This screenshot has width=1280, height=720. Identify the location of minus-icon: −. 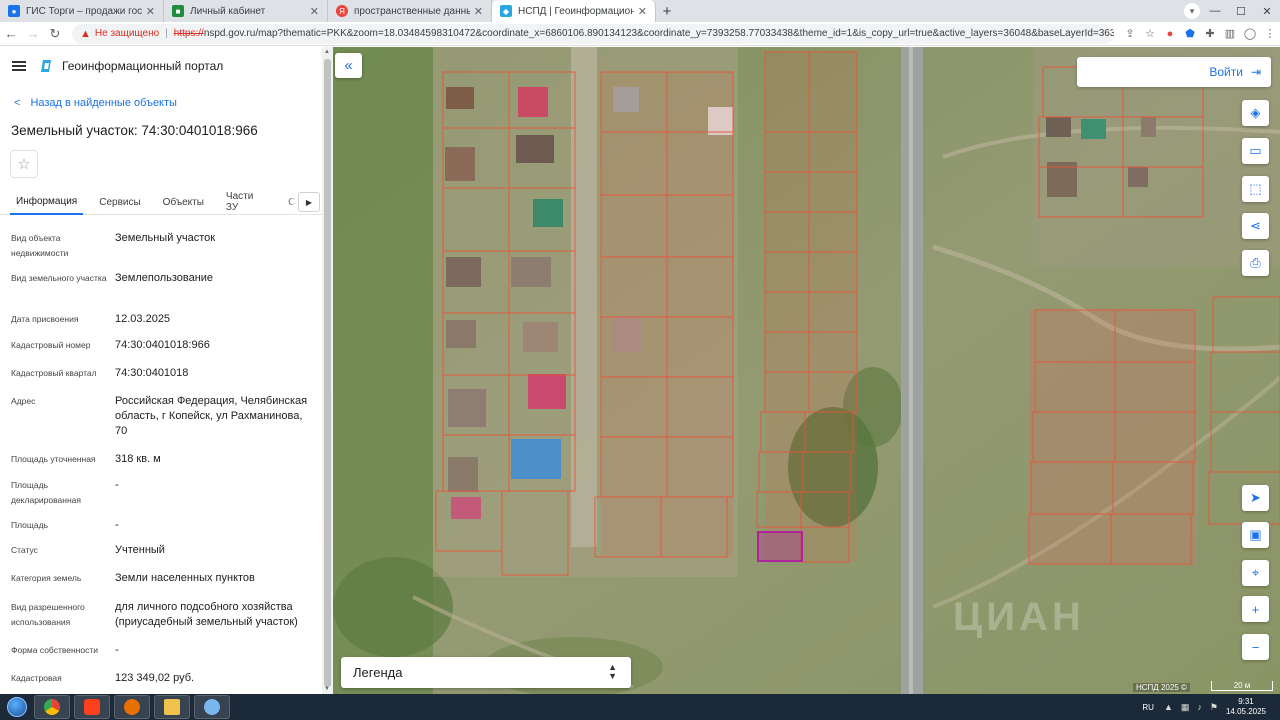
(1255, 647).